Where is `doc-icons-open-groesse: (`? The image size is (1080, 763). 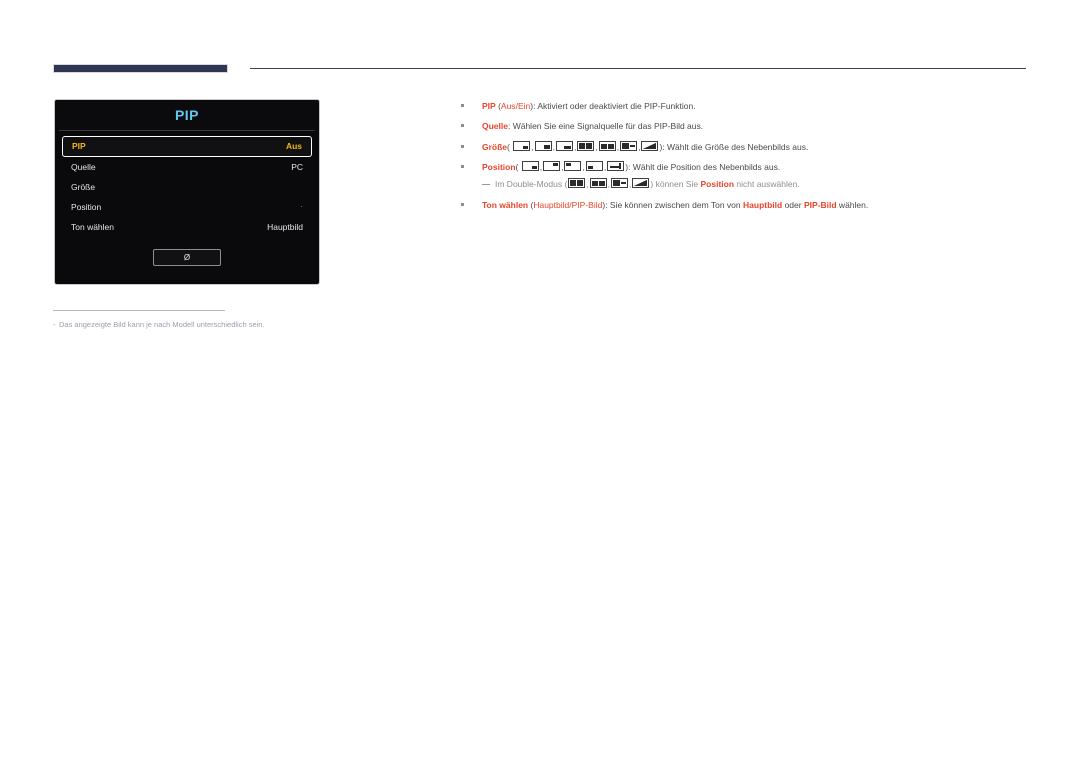
doc-icons-open-groesse: ( is located at coordinates (510, 146).